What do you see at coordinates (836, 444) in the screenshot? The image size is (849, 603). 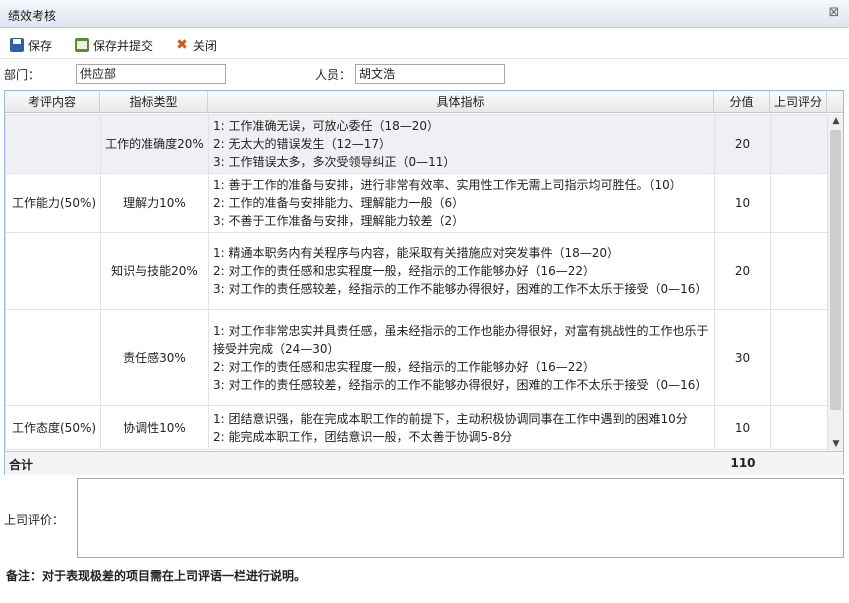 I see `scroll-down-icon: ▼` at bounding box center [836, 444].